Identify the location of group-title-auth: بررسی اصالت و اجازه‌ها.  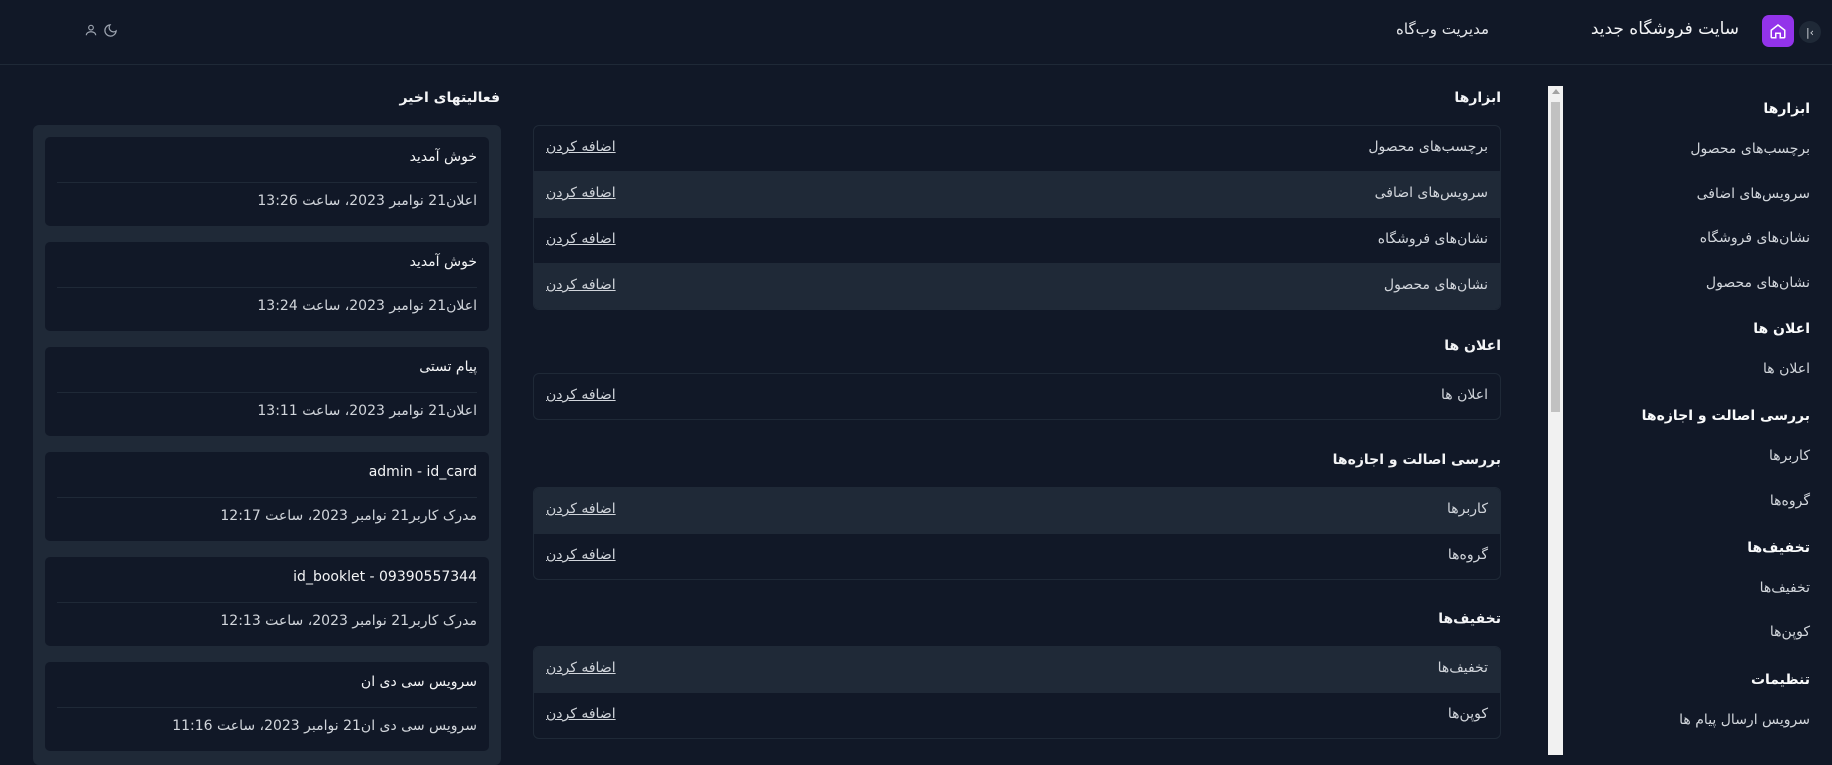
(1417, 460).